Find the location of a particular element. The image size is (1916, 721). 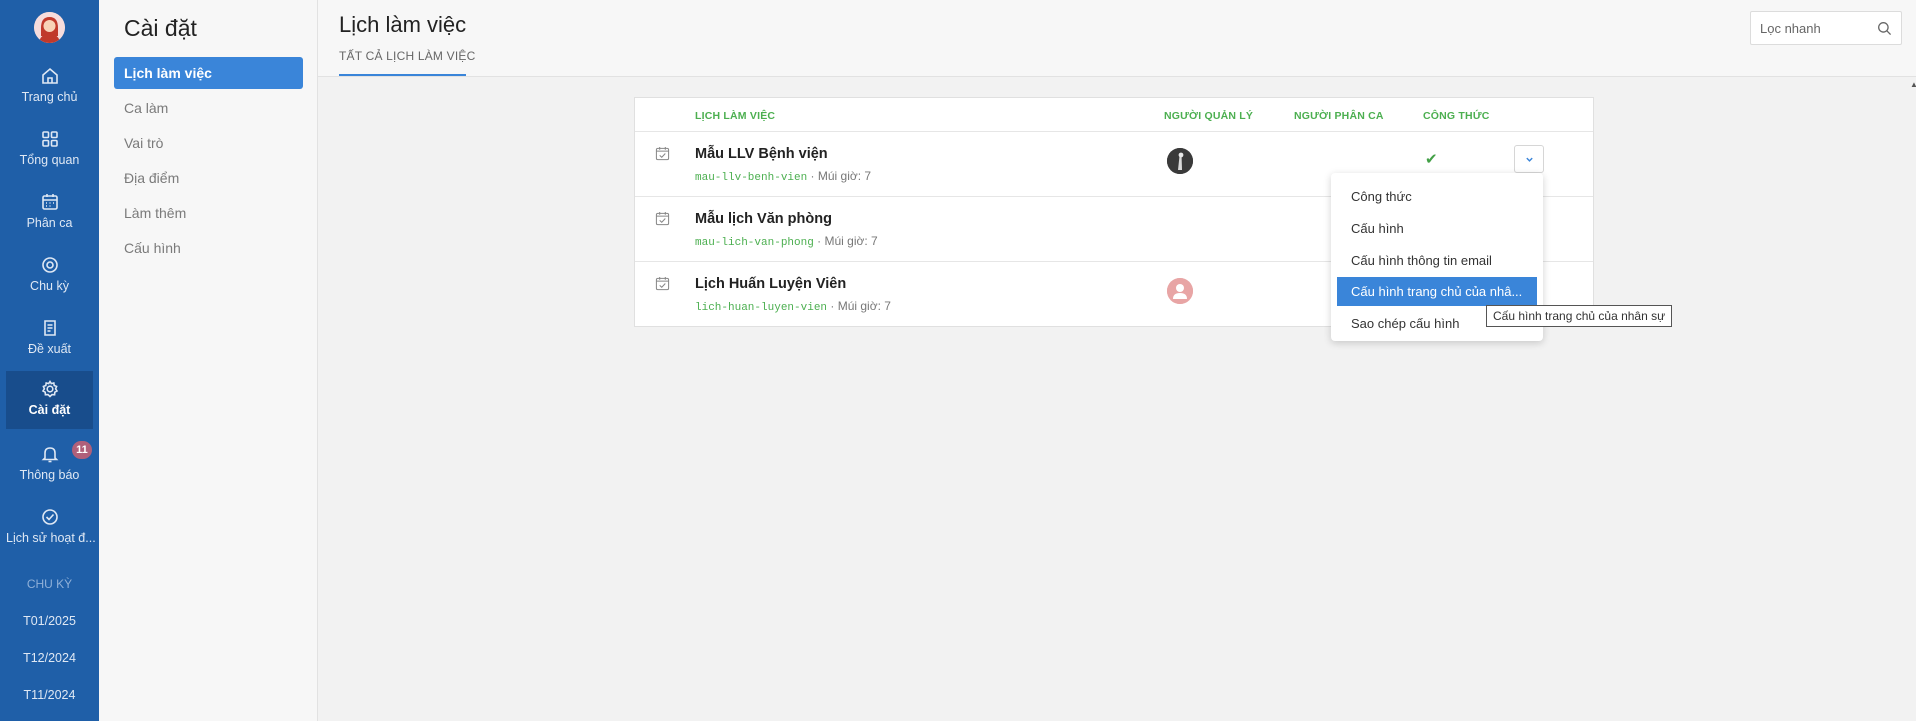

chevron-down-icon is located at coordinates (1529, 159).